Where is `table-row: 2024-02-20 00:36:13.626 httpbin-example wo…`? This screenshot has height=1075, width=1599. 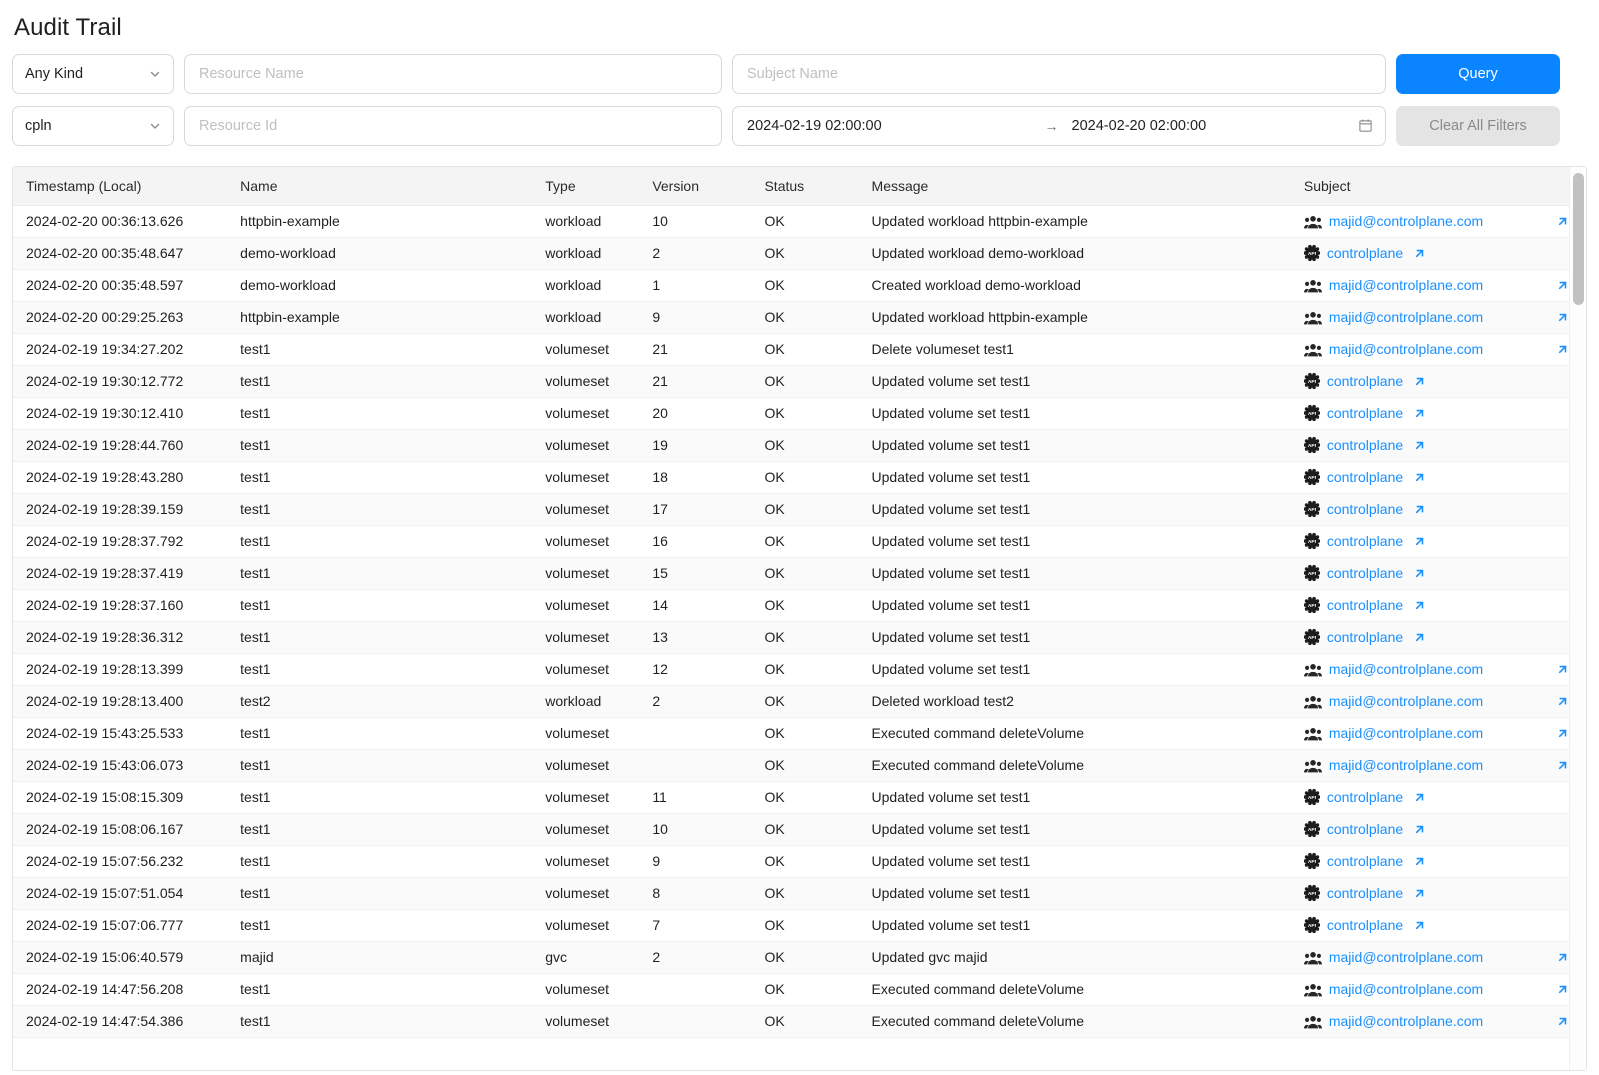
table-row: 2024-02-20 00:36:13.626 httpbin-example wo… is located at coordinates (791, 221).